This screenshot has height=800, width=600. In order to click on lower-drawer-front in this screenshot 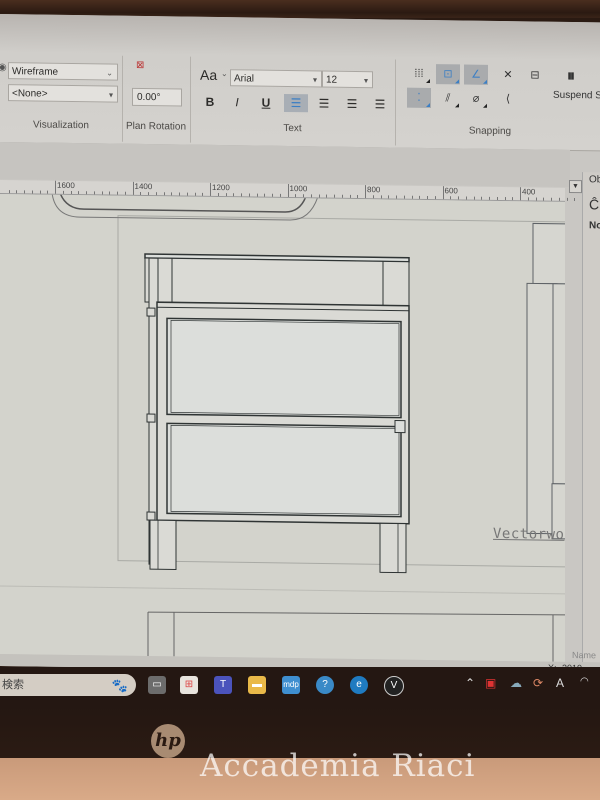, I will do `click(284, 470)`.